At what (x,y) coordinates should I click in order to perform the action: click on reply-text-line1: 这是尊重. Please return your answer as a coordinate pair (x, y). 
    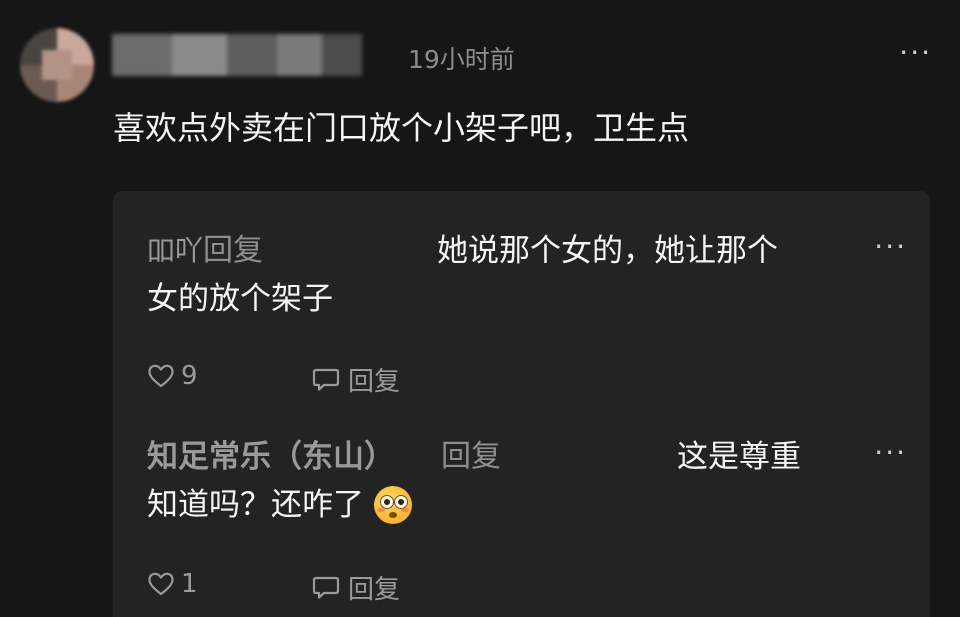
    Looking at the image, I should click on (739, 457).